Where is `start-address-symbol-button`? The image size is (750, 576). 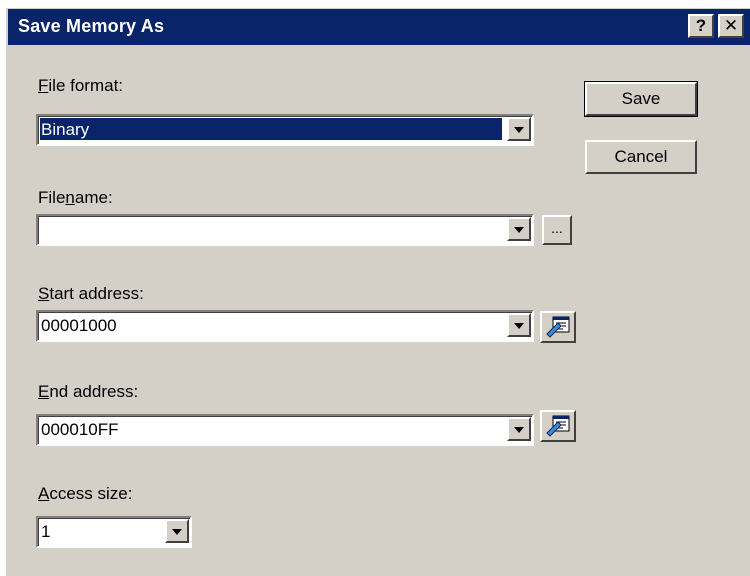
start-address-symbol-button is located at coordinates (558, 327).